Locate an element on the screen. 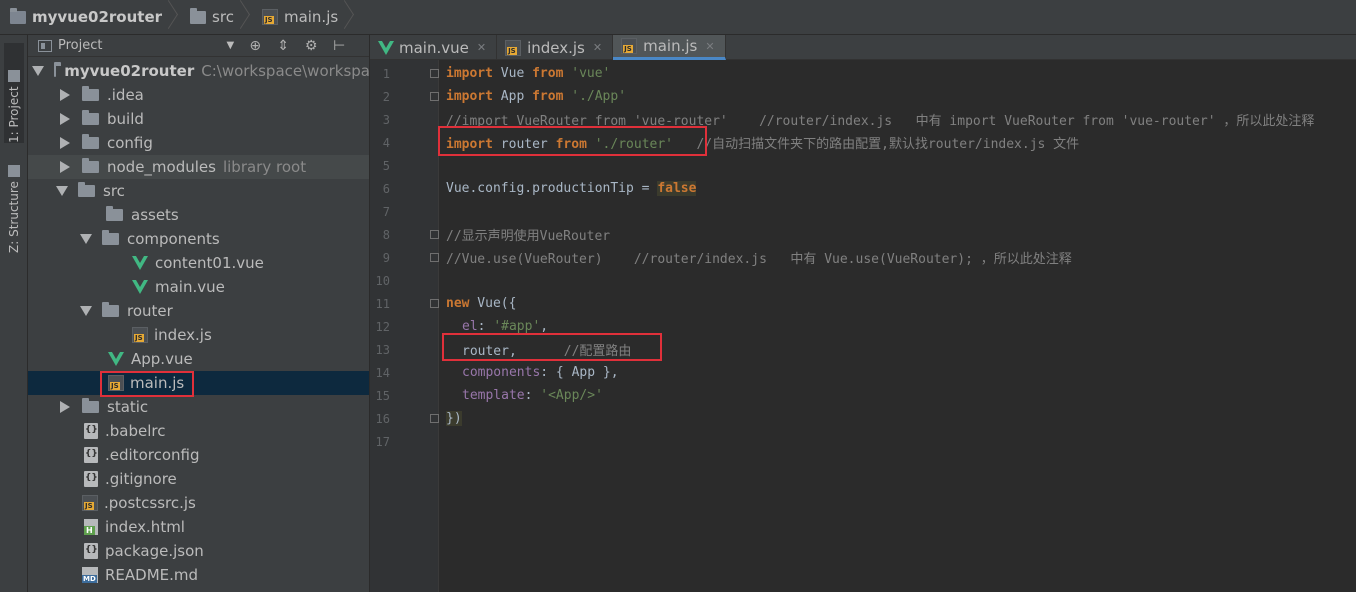 The height and width of the screenshot is (592, 1356). breadcrumb-project: myvue02router is located at coordinates (100, 17).